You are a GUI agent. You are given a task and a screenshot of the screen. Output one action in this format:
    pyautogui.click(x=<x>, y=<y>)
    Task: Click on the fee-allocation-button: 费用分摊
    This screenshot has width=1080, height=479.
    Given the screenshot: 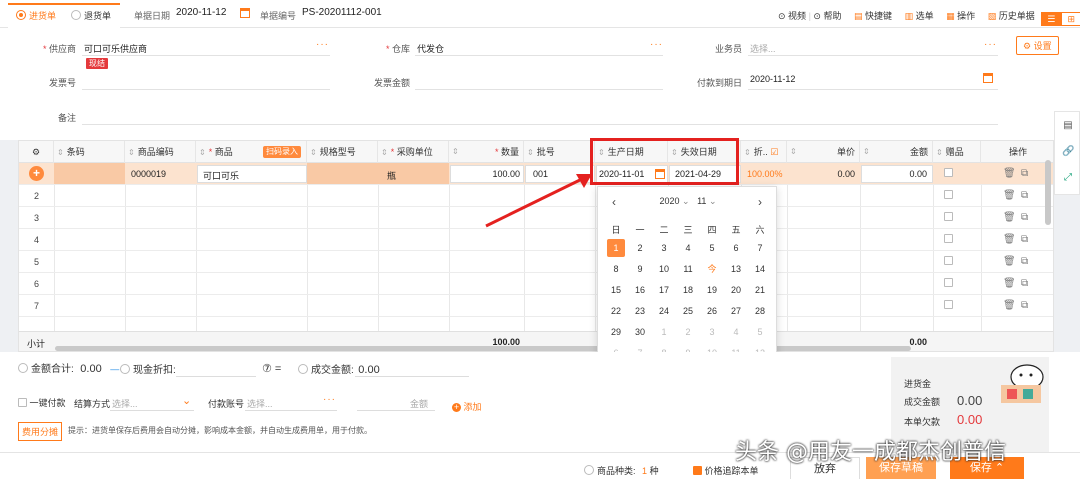 What is the action you would take?
    pyautogui.click(x=40, y=431)
    